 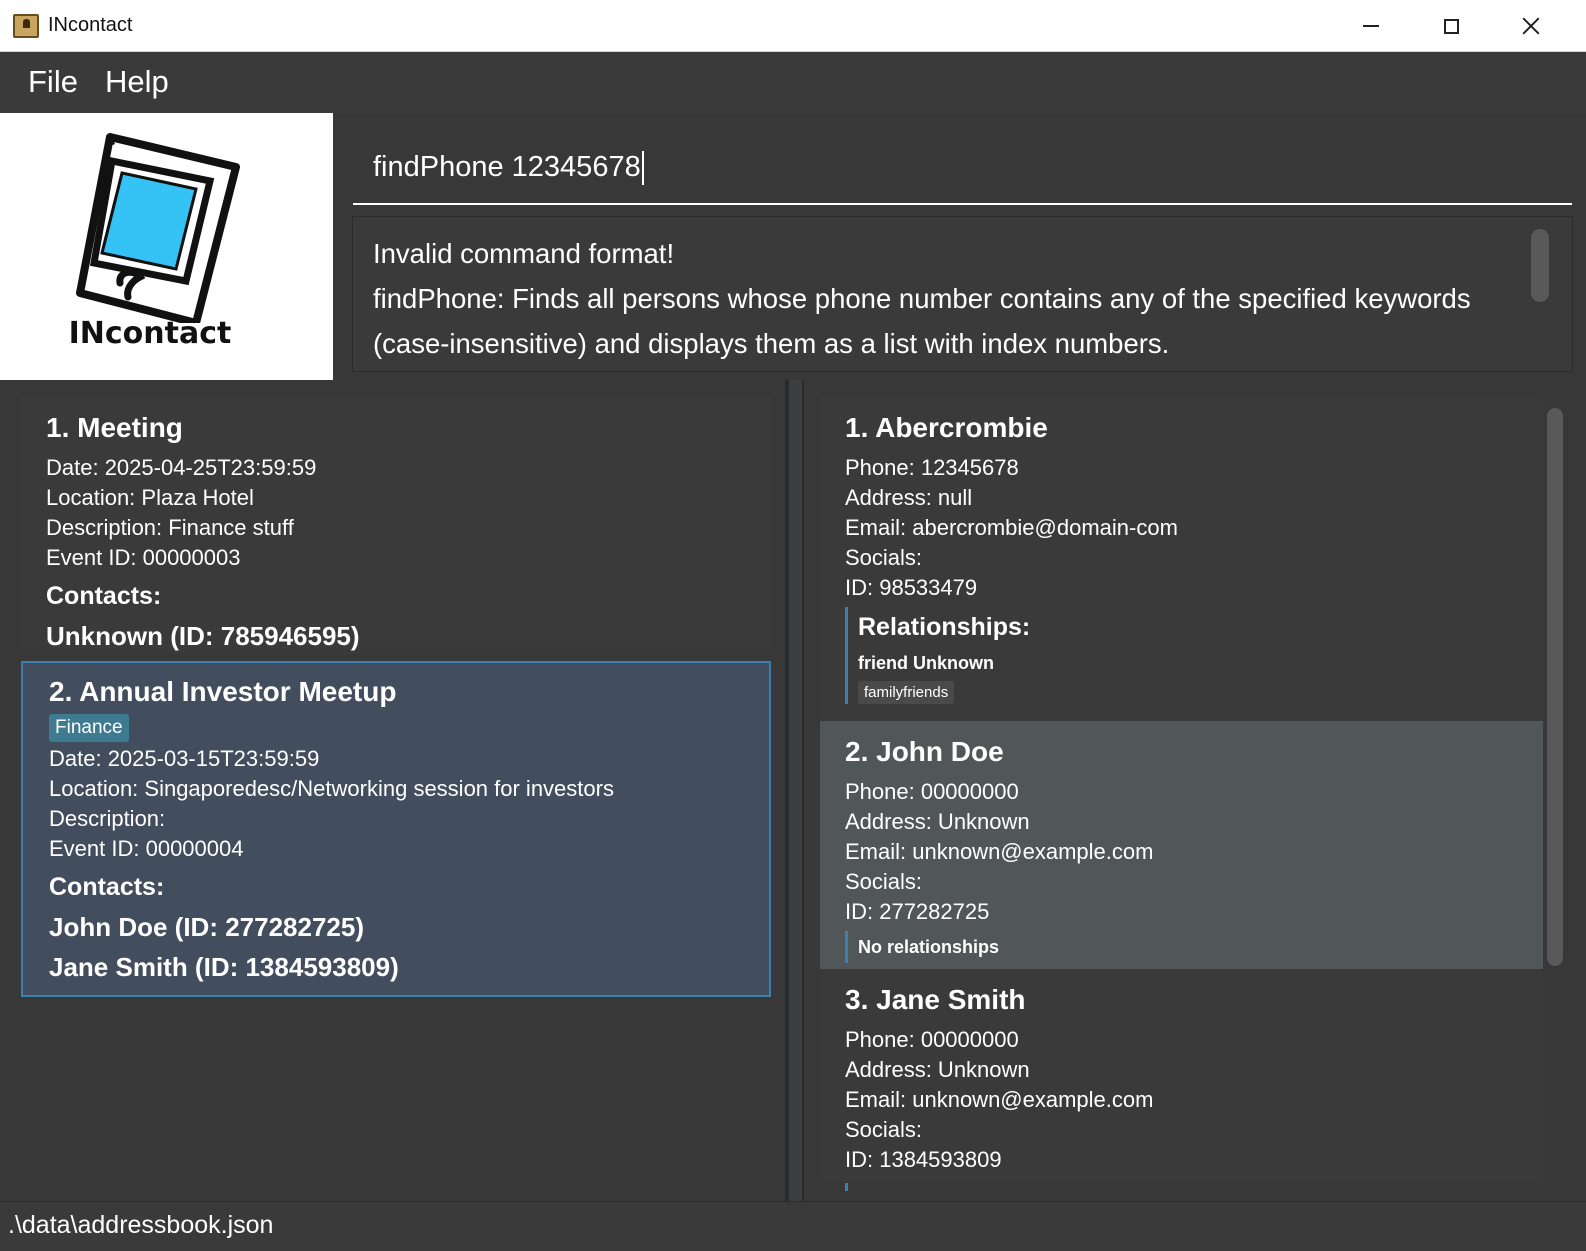 I want to click on no-relationships-label: No relationships, so click(x=929, y=947).